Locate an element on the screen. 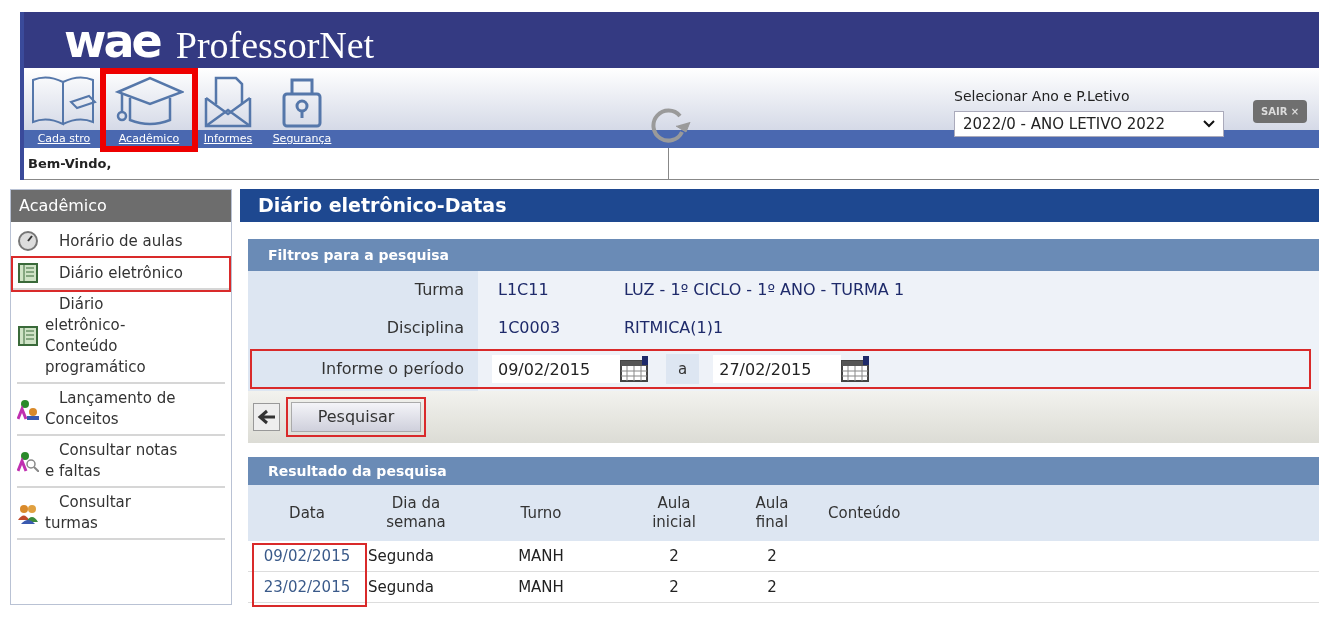 The height and width of the screenshot is (634, 1319). column-header: Data is located at coordinates (307, 513).